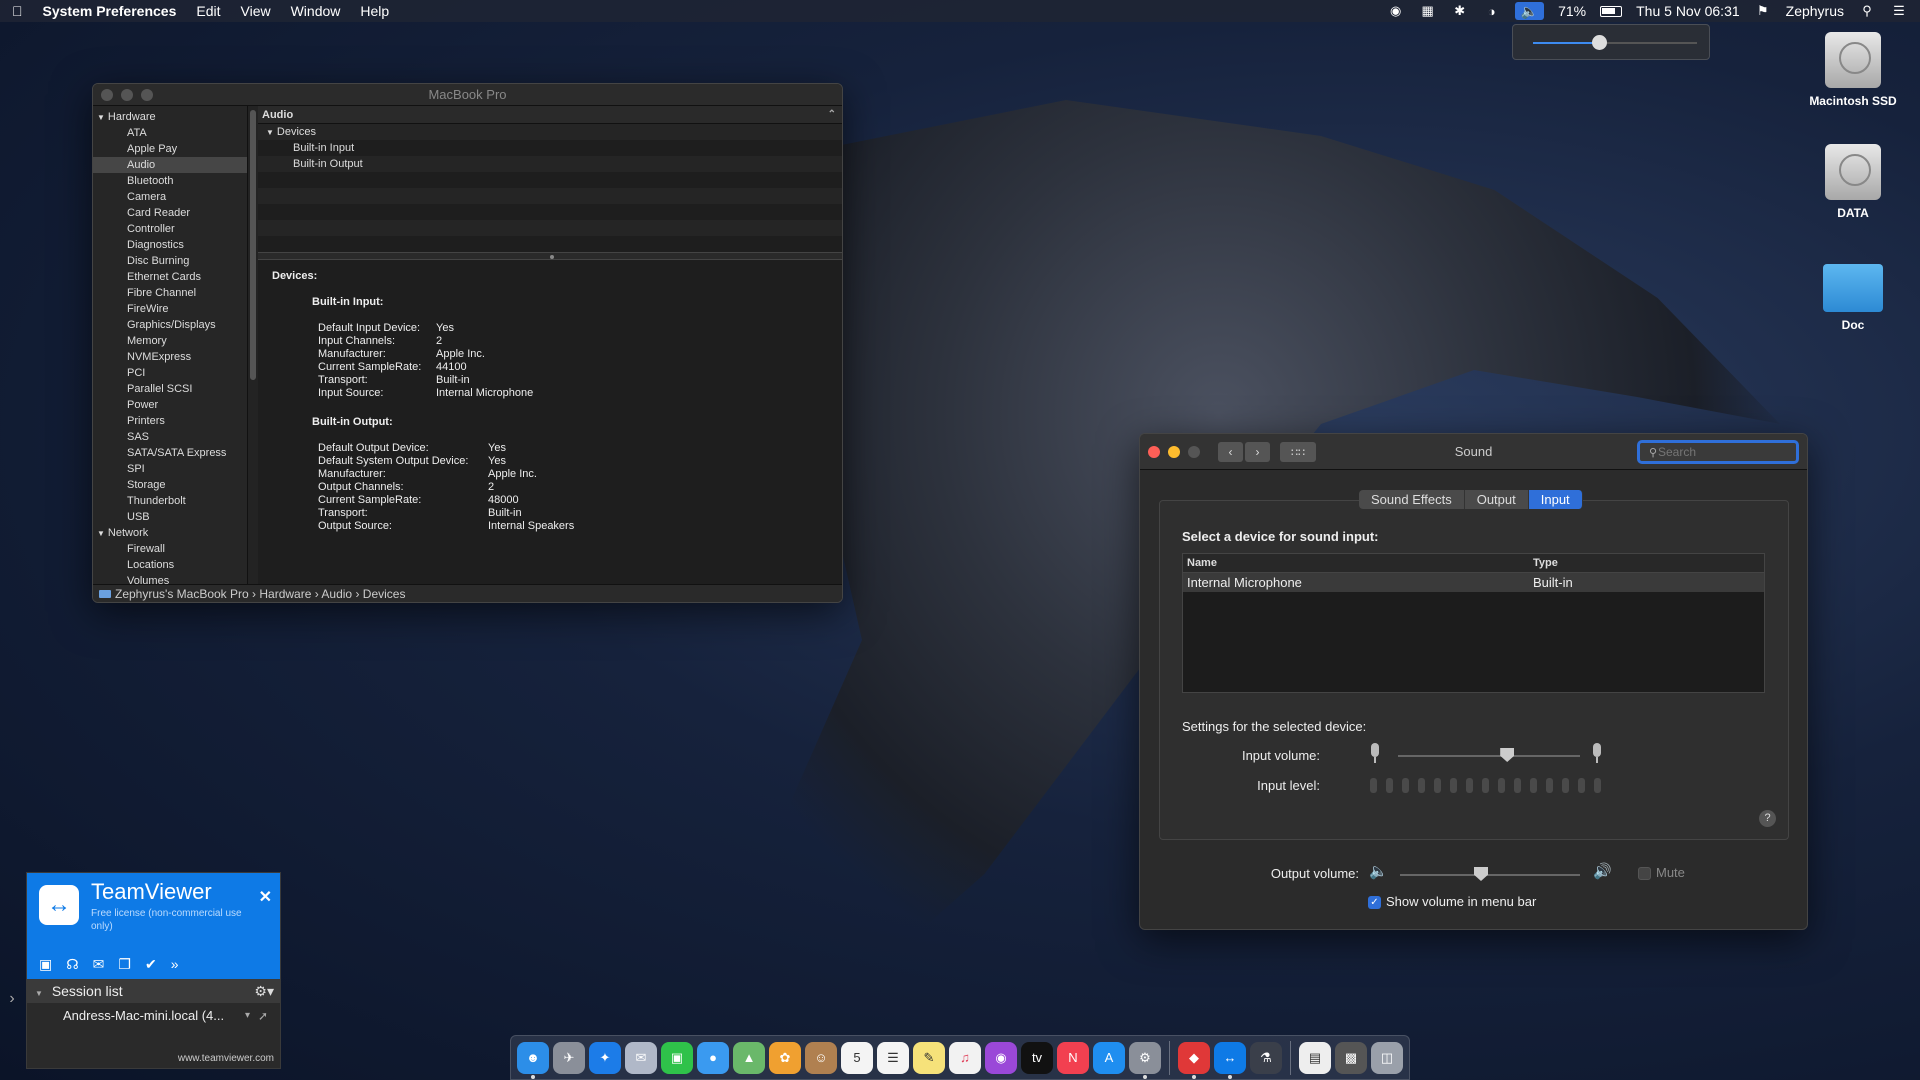  What do you see at coordinates (253, 245) in the screenshot?
I see `scrollbar-thumb` at bounding box center [253, 245].